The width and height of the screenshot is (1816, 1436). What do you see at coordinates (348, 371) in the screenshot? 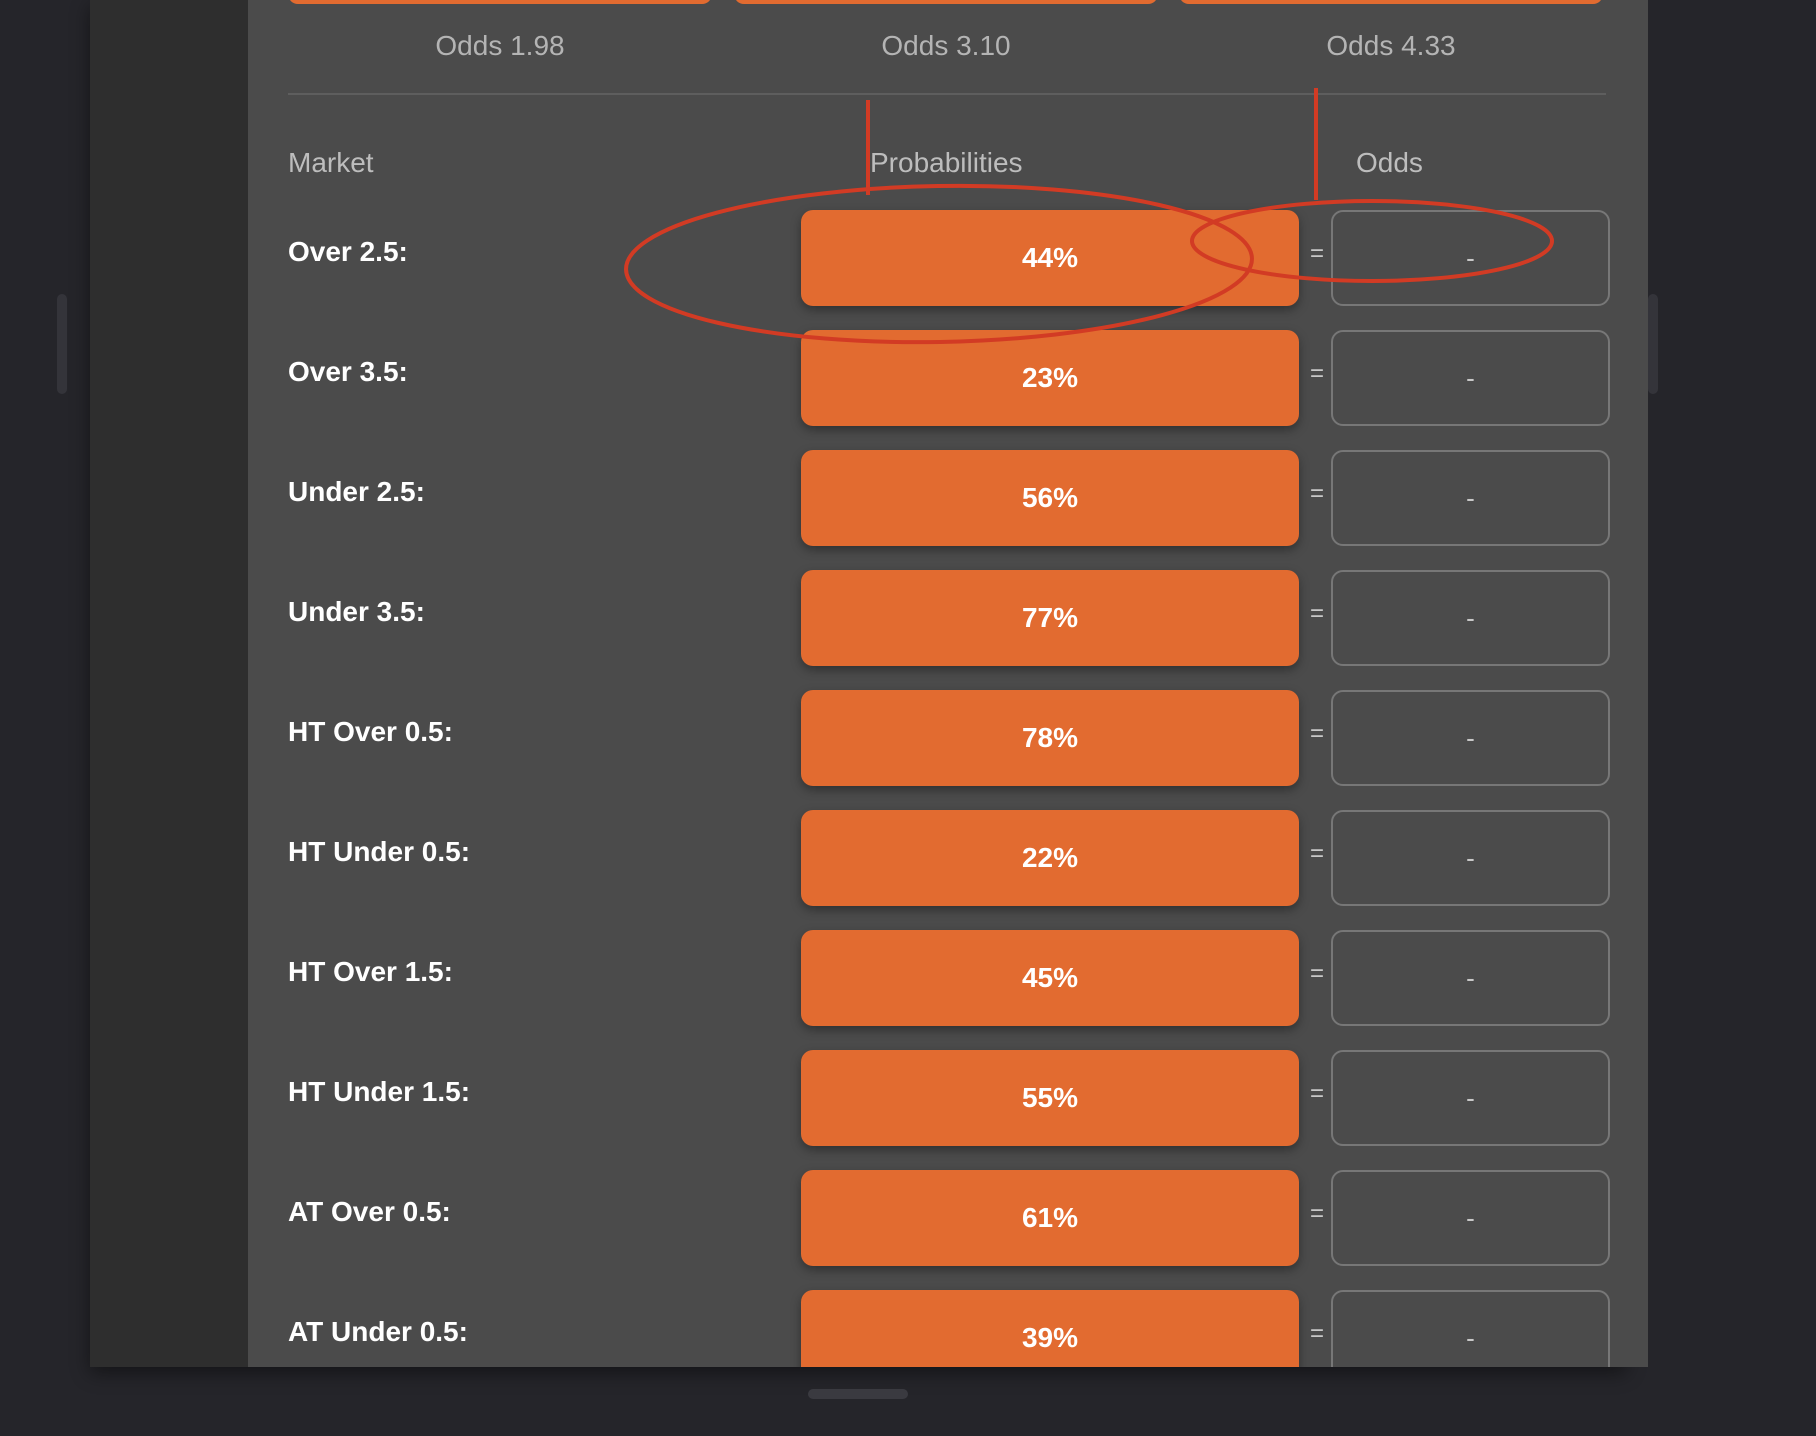
I see `market-label: Over 3.5:` at bounding box center [348, 371].